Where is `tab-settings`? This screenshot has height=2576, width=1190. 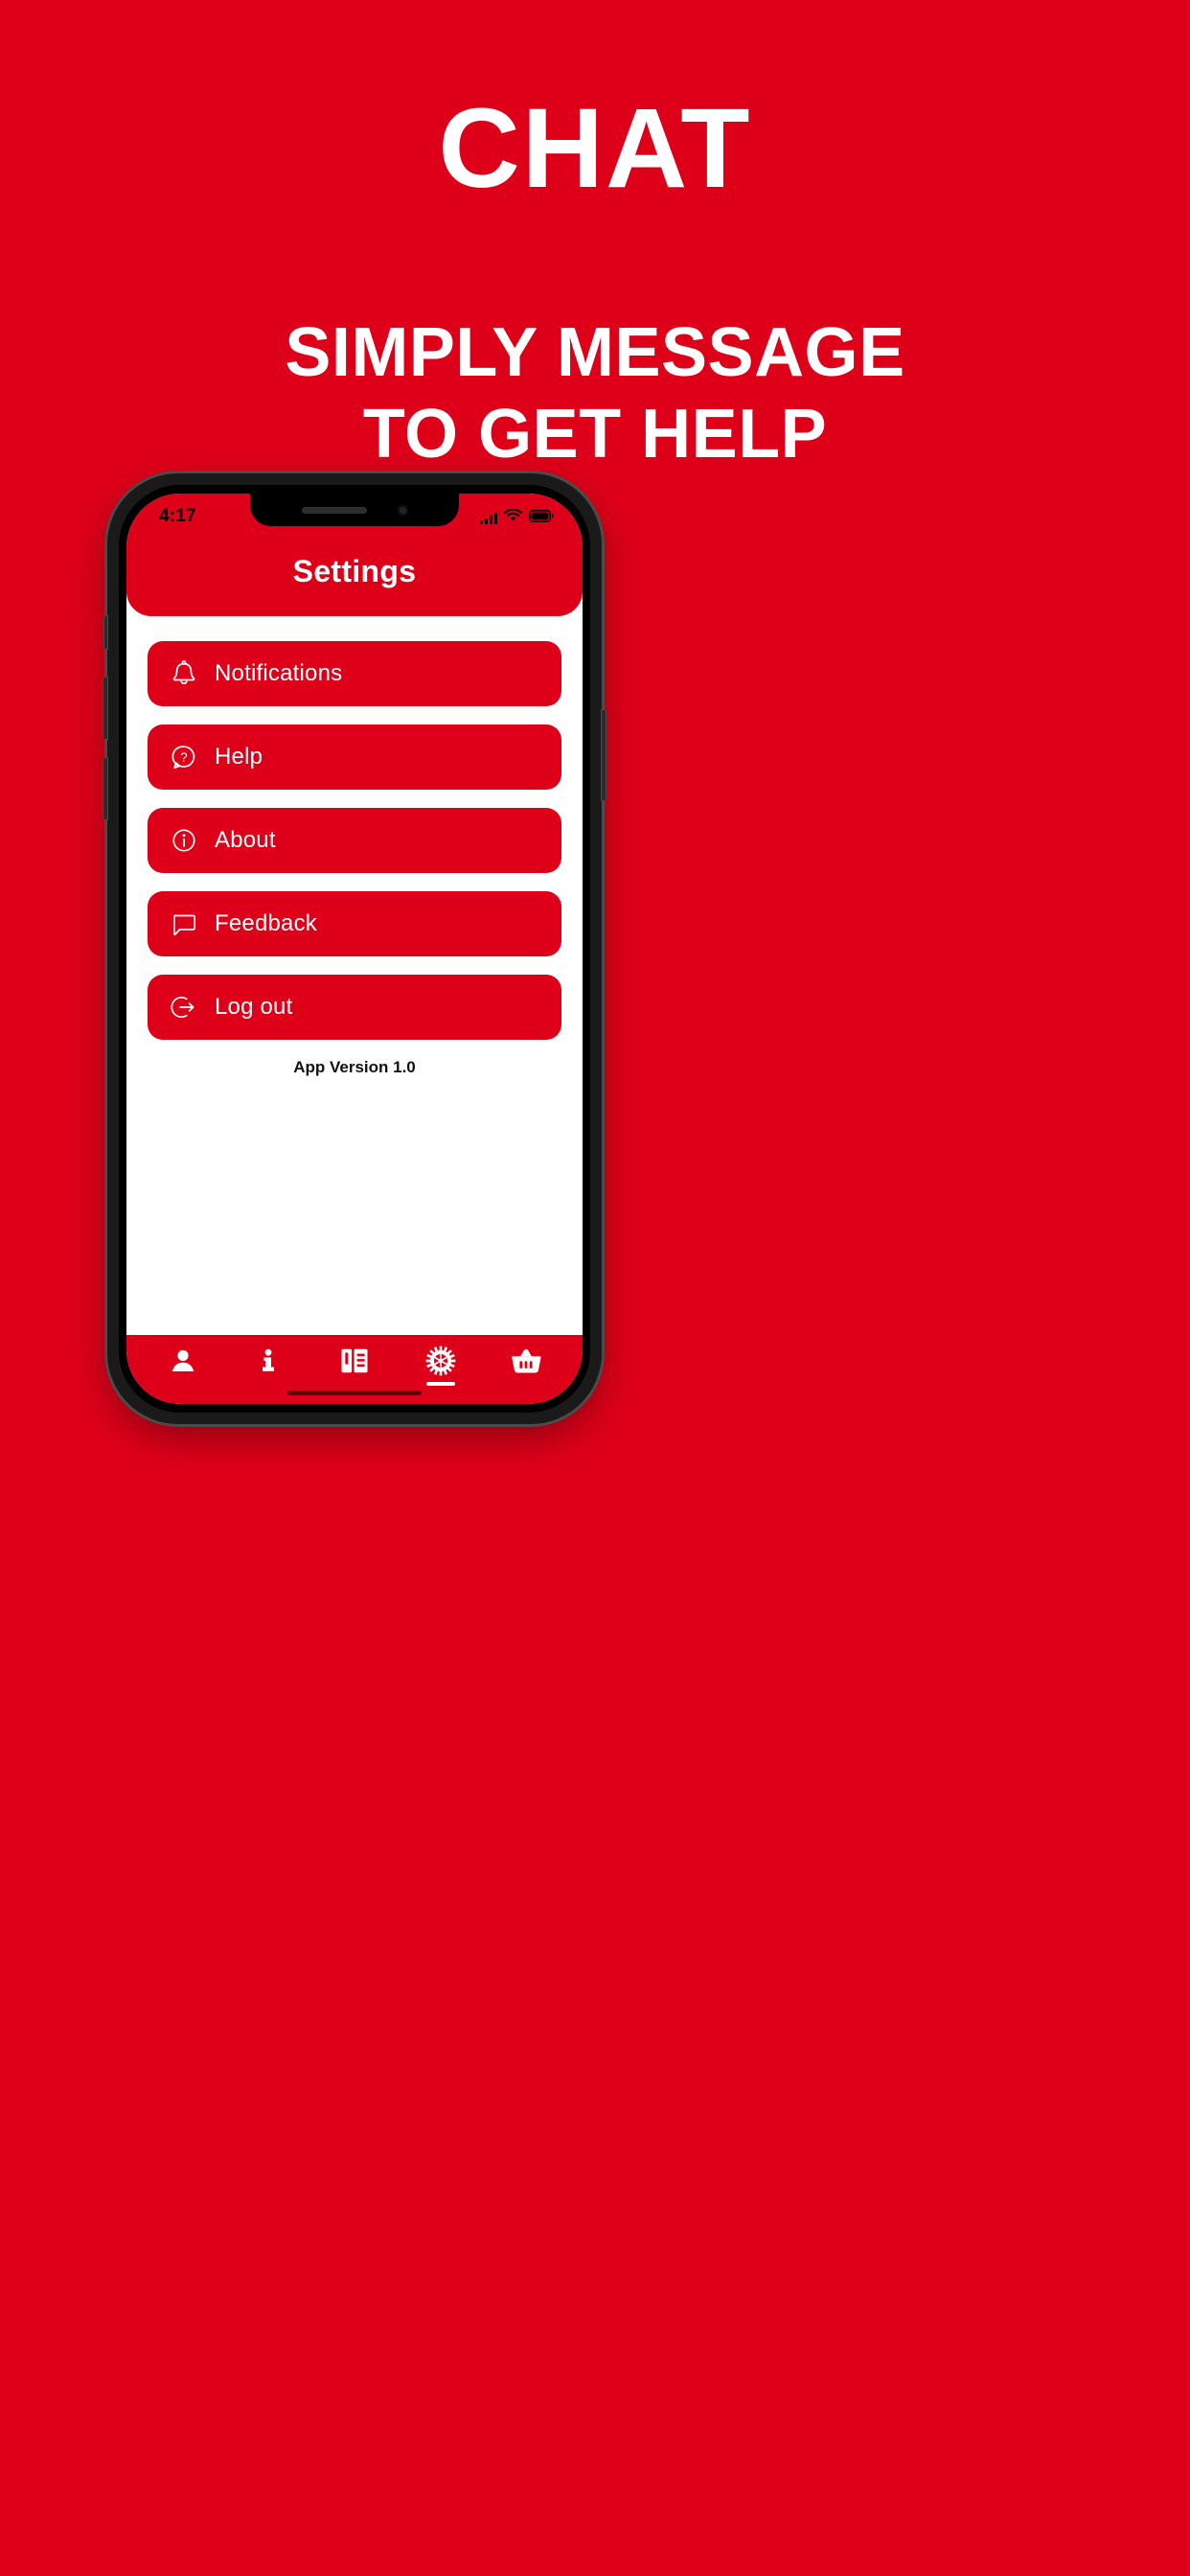 tab-settings is located at coordinates (441, 1366).